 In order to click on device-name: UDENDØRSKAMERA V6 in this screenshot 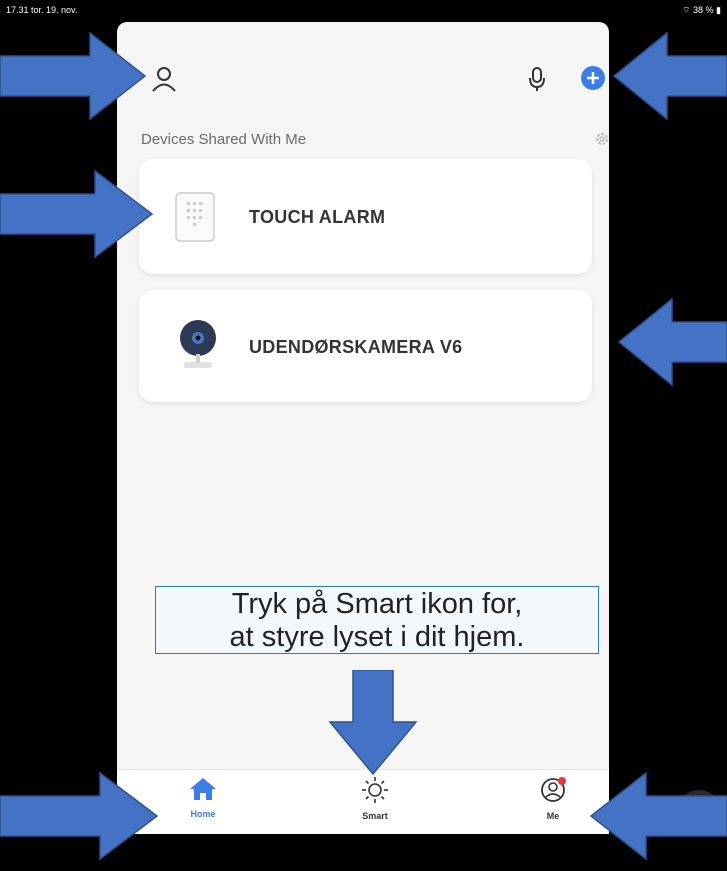, I will do `click(356, 347)`.